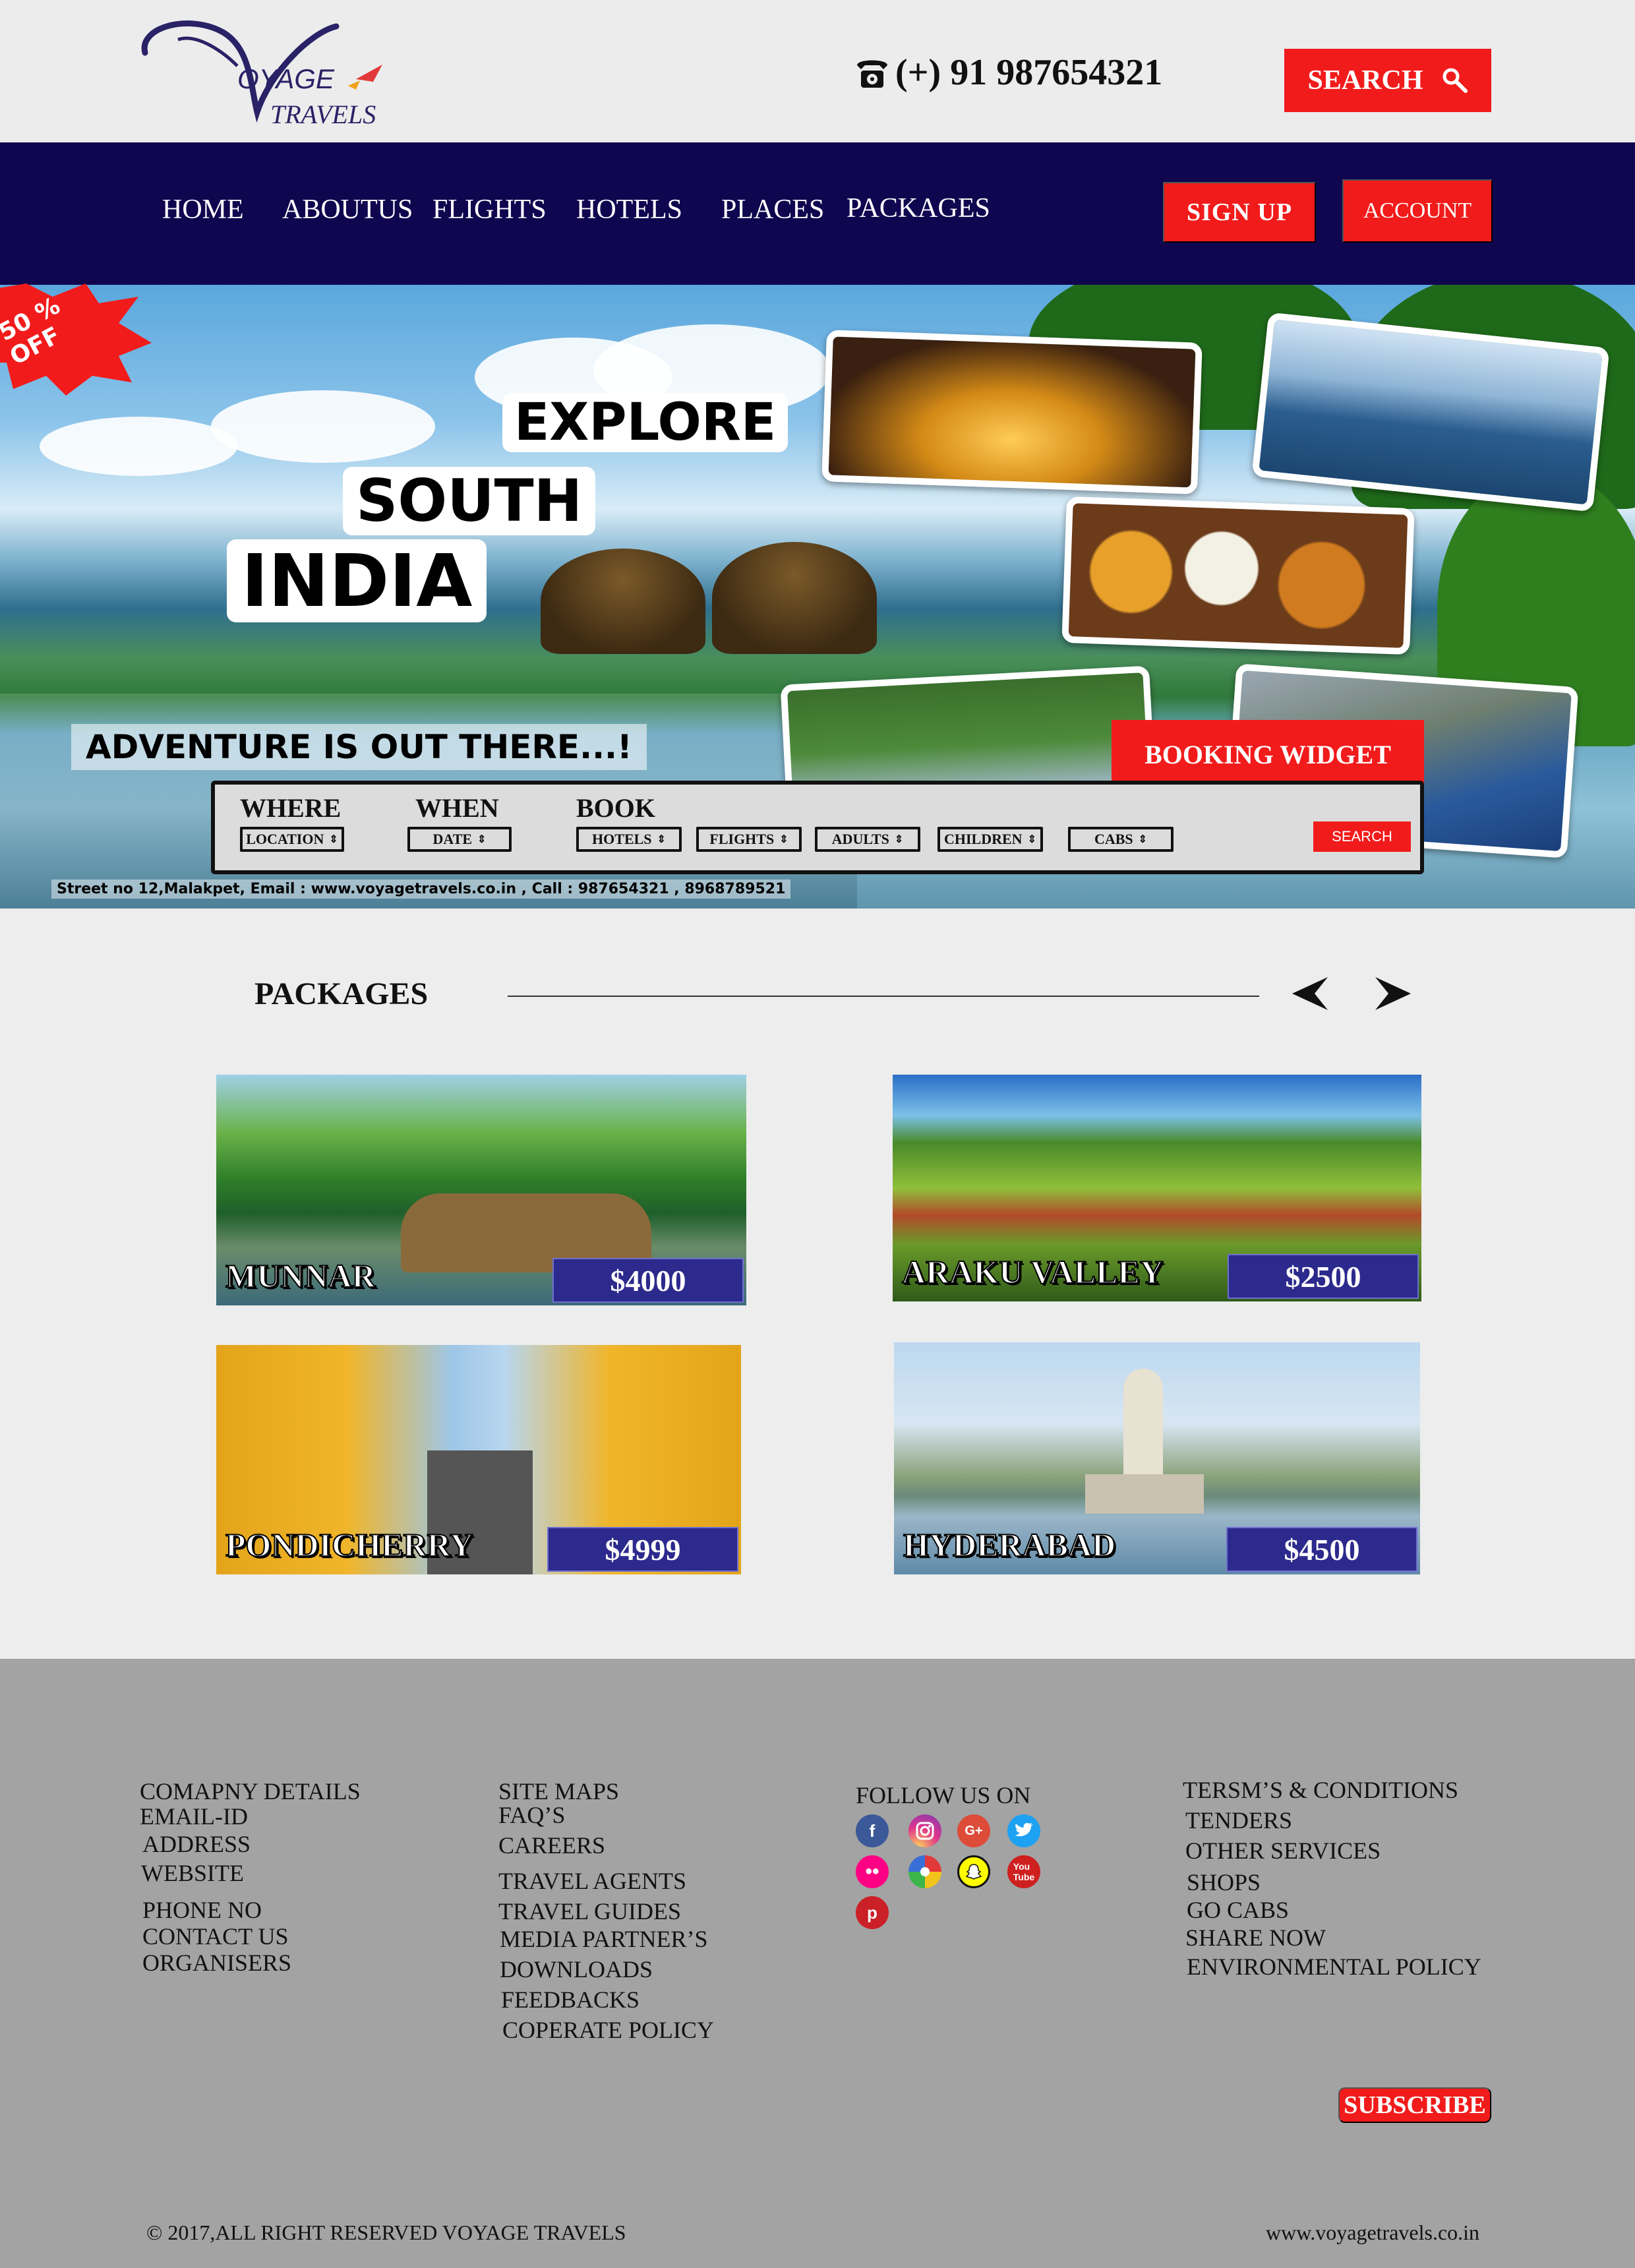 The width and height of the screenshot is (1635, 2268). I want to click on twitter-bird-glyph, so click(1024, 1829).